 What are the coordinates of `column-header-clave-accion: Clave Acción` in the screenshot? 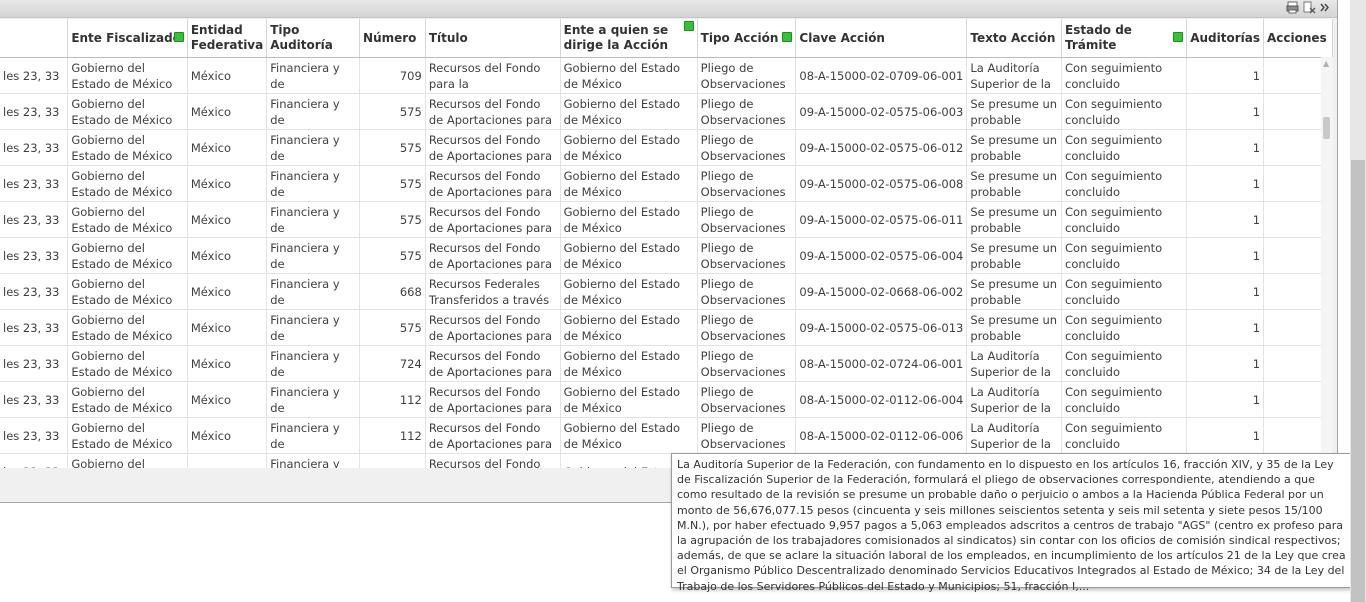 It's located at (881, 38).